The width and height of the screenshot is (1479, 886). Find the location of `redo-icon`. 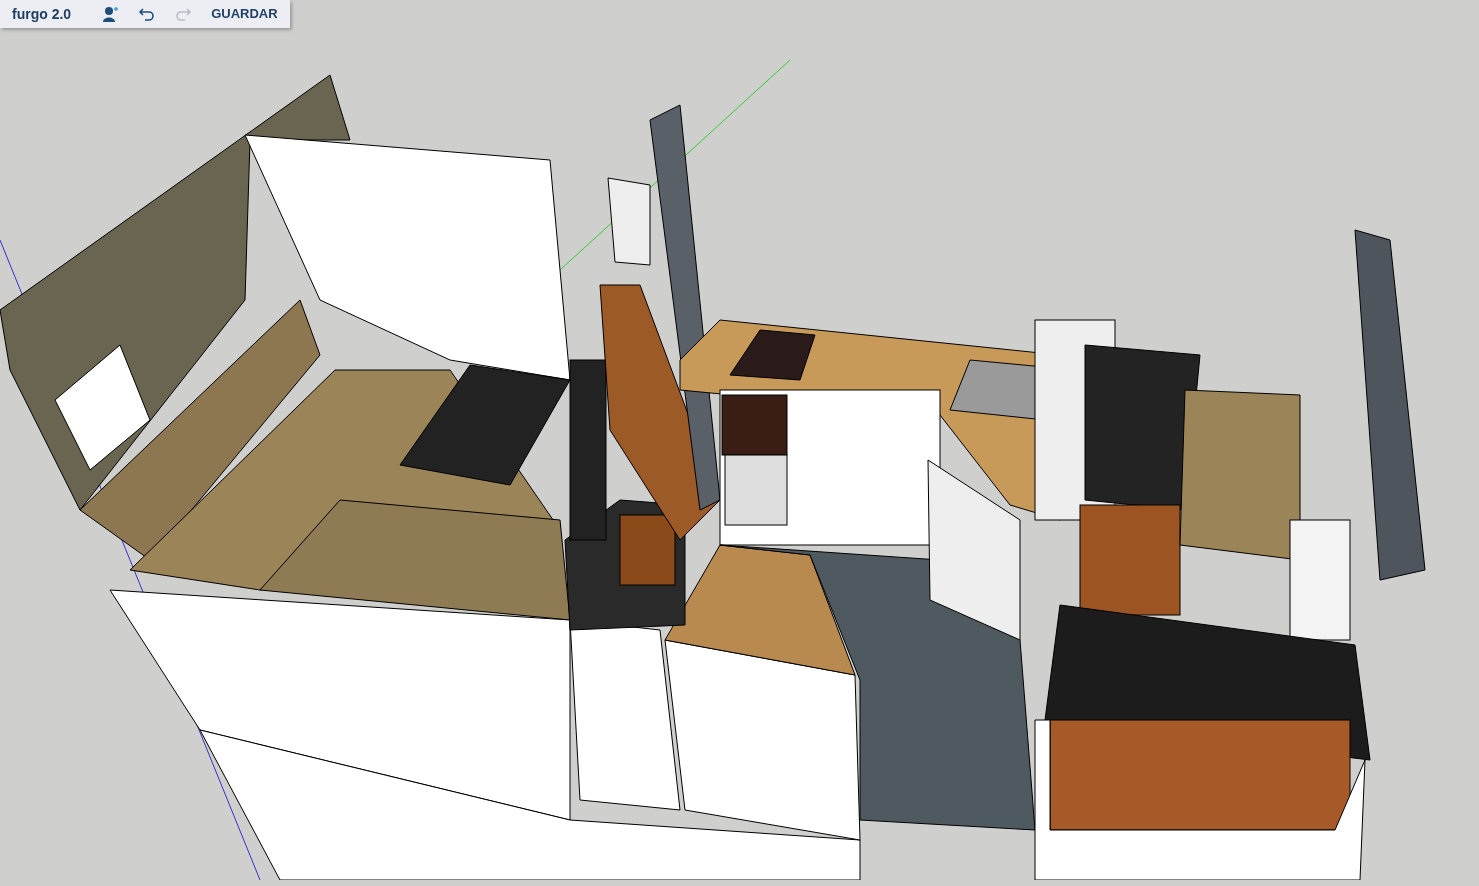

redo-icon is located at coordinates (183, 14).